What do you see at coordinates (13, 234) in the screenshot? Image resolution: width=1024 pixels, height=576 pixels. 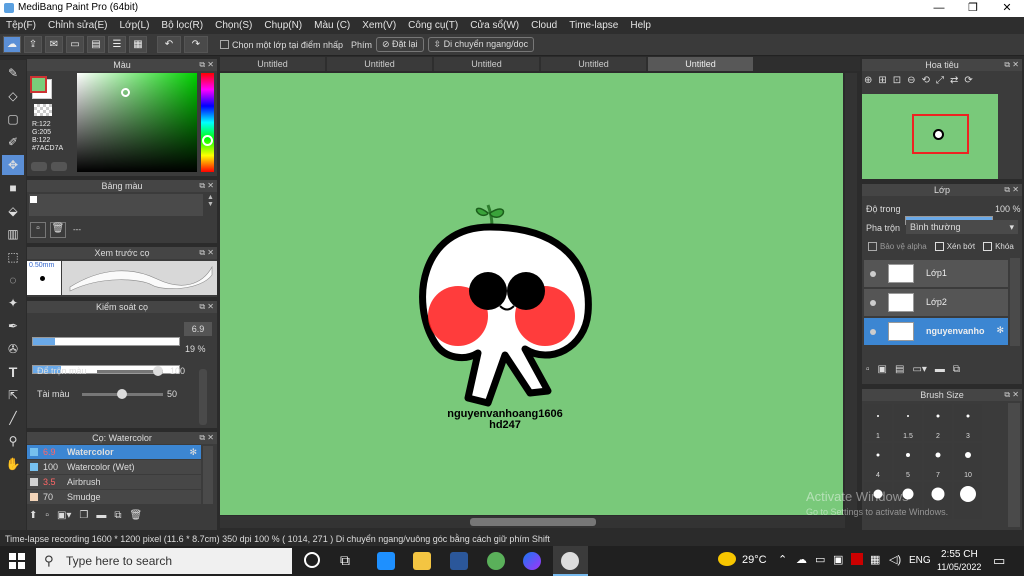 I see `gradient-tool-icon: ▥` at bounding box center [13, 234].